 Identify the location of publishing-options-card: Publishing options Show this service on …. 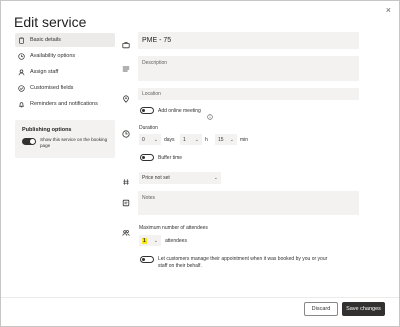
(65, 139).